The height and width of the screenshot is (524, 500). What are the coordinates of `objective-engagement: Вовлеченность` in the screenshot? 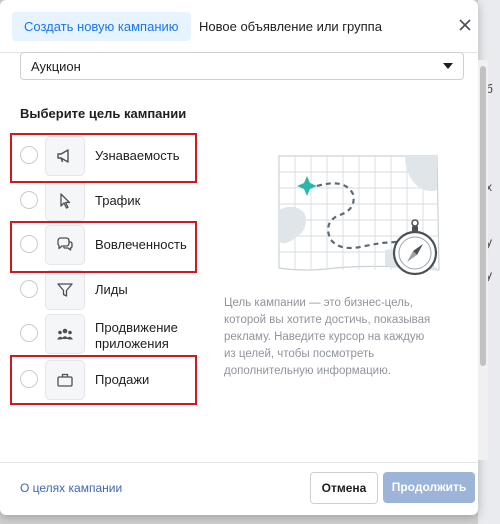 It's located at (110, 245).